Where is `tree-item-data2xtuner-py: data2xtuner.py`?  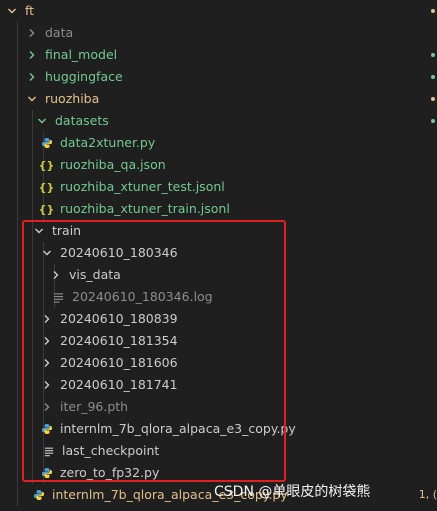
tree-item-data2xtuner-py: data2xtuner.py is located at coordinates (218, 143).